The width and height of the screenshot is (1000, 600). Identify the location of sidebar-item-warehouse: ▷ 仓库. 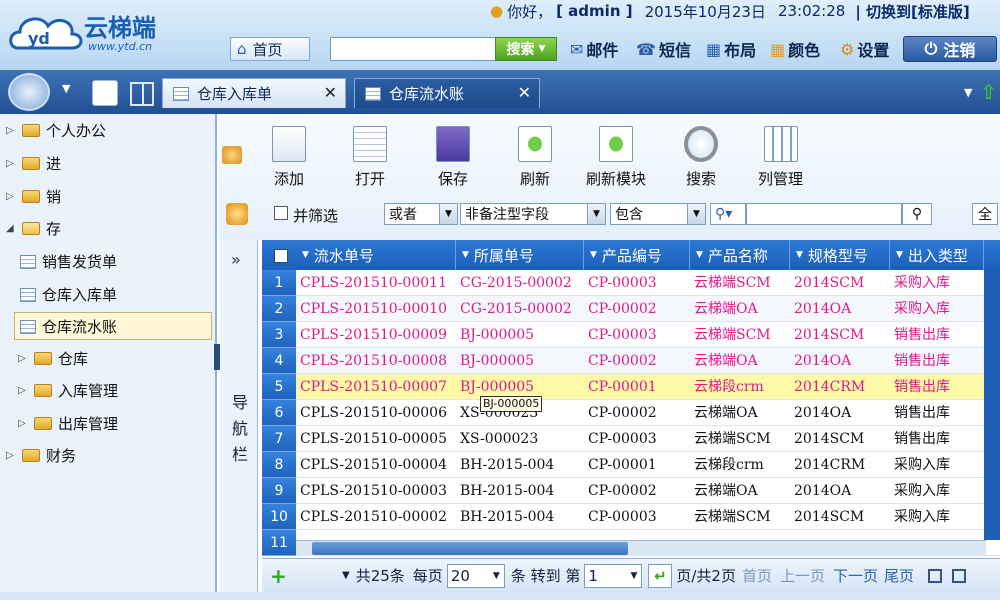
(53, 358).